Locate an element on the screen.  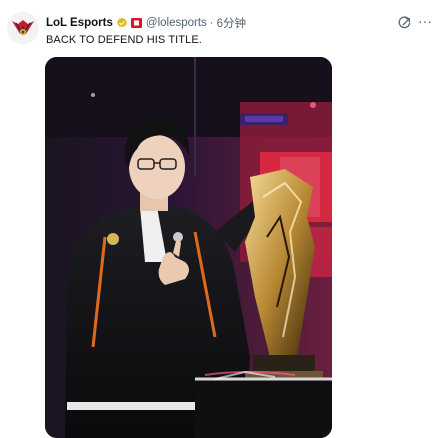
lol-esports-logo-icon is located at coordinates (23, 28).